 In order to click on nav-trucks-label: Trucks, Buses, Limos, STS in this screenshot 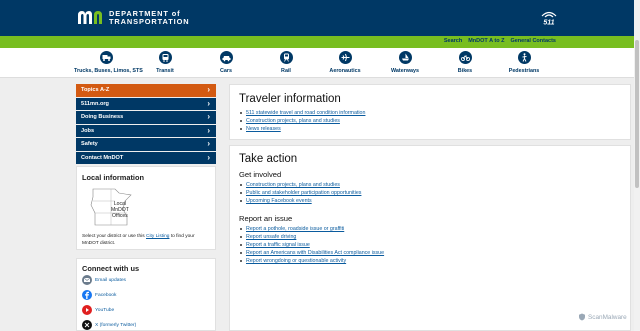, I will do `click(108, 71)`.